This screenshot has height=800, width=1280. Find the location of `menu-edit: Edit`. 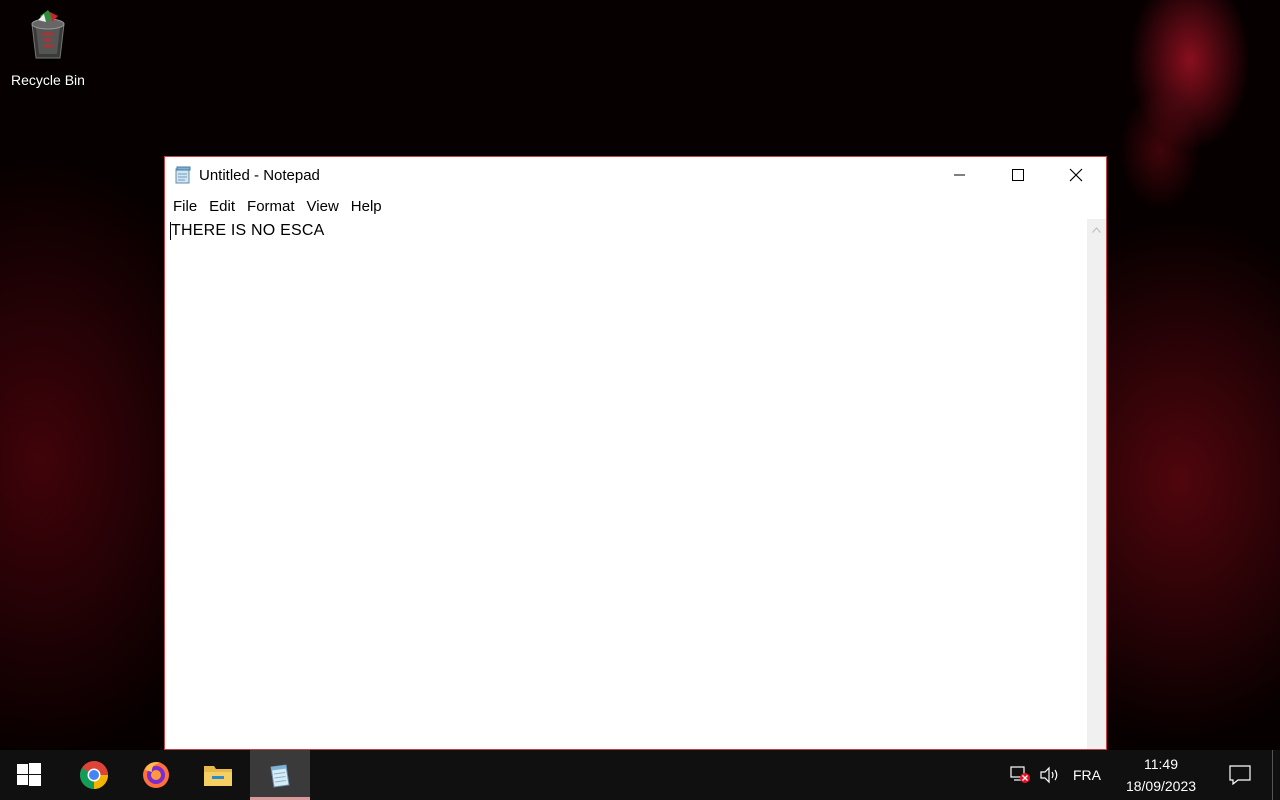

menu-edit: Edit is located at coordinates (222, 207).